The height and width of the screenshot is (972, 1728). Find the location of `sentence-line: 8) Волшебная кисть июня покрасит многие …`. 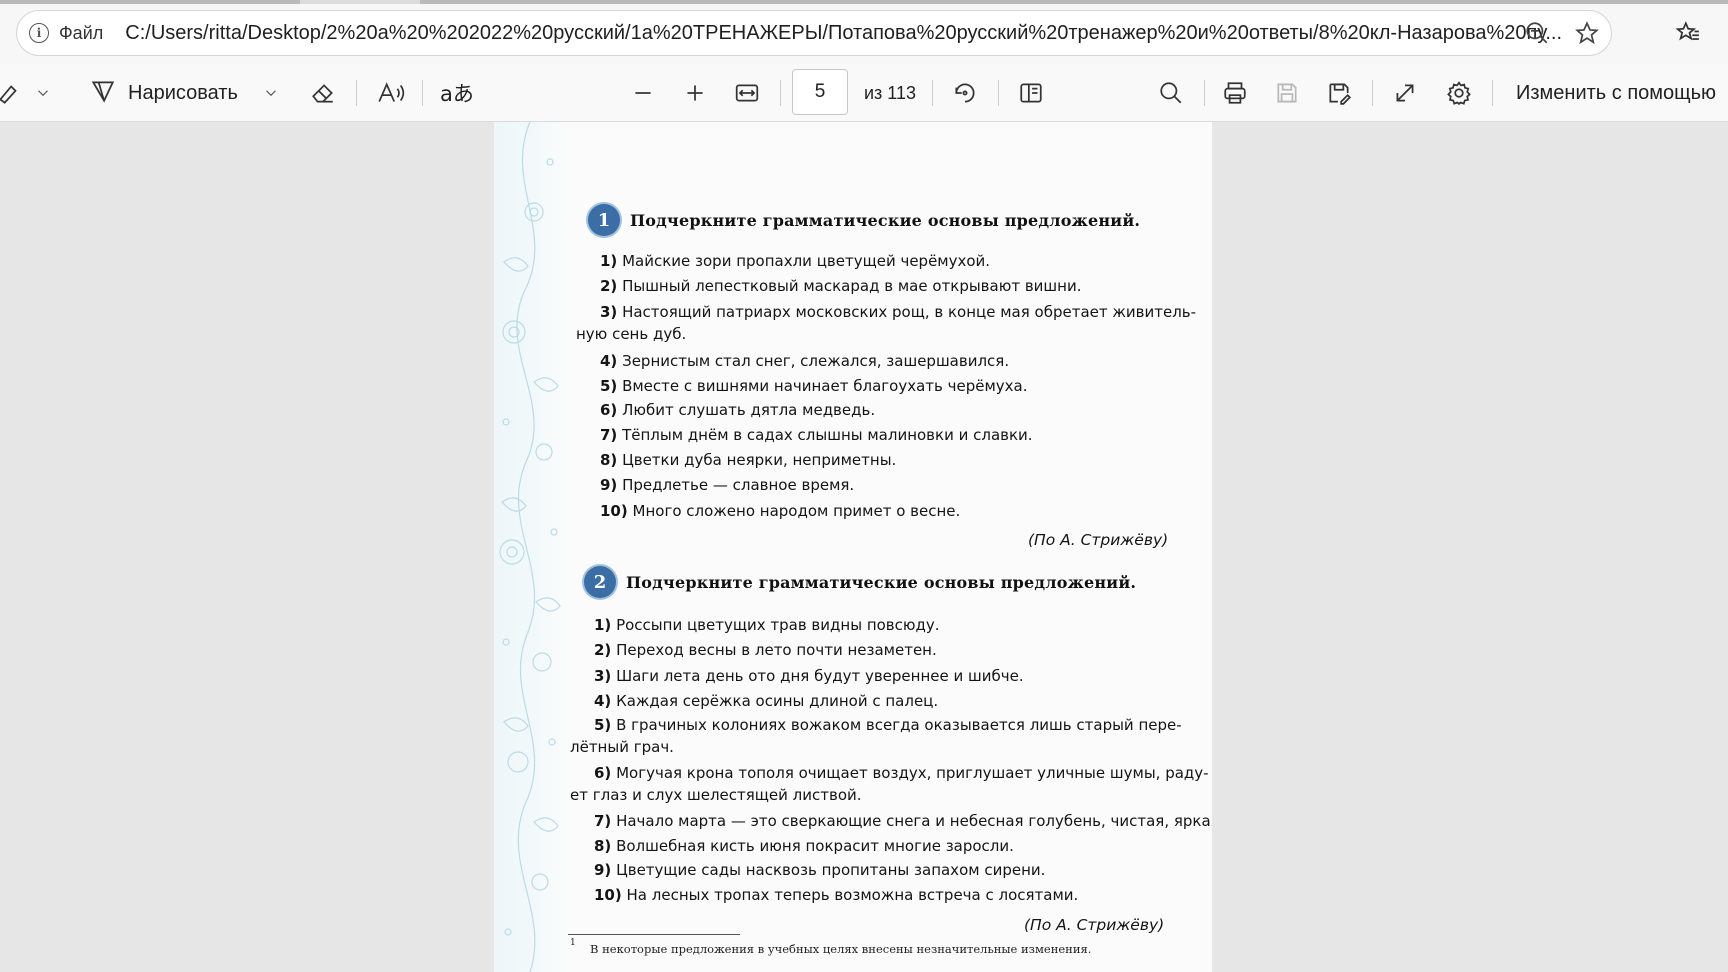

sentence-line: 8) Волшебная кисть июня покрасит многие … is located at coordinates (804, 846).